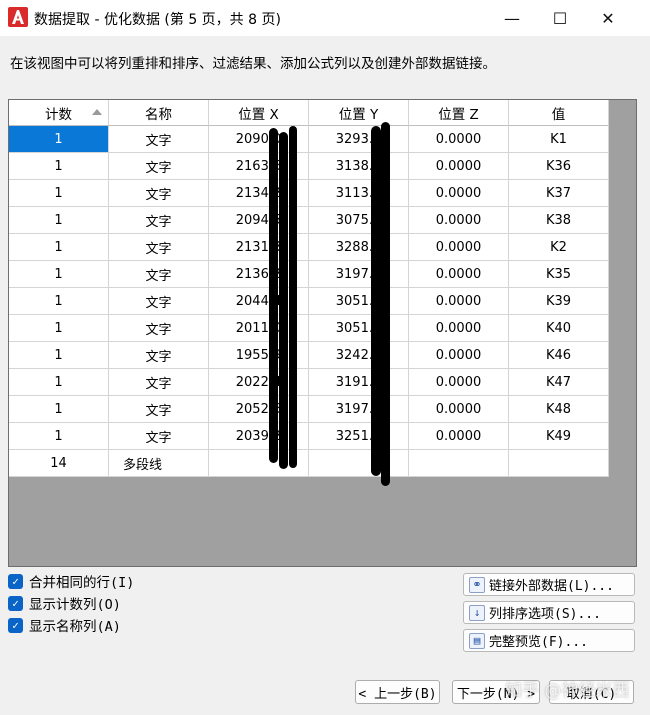  I want to click on maximize-button: ☐, so click(560, 18).